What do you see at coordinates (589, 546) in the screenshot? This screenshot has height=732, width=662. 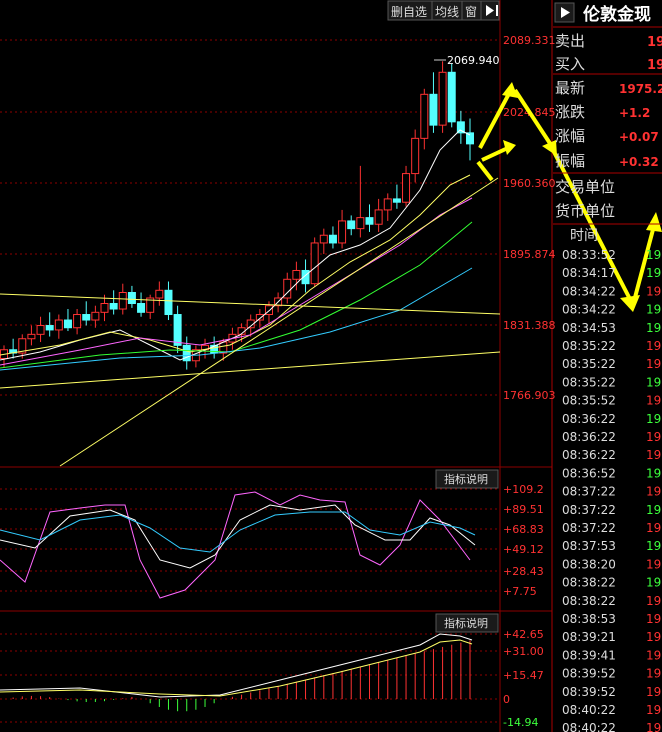 I see `tick-time: 08:37:53` at bounding box center [589, 546].